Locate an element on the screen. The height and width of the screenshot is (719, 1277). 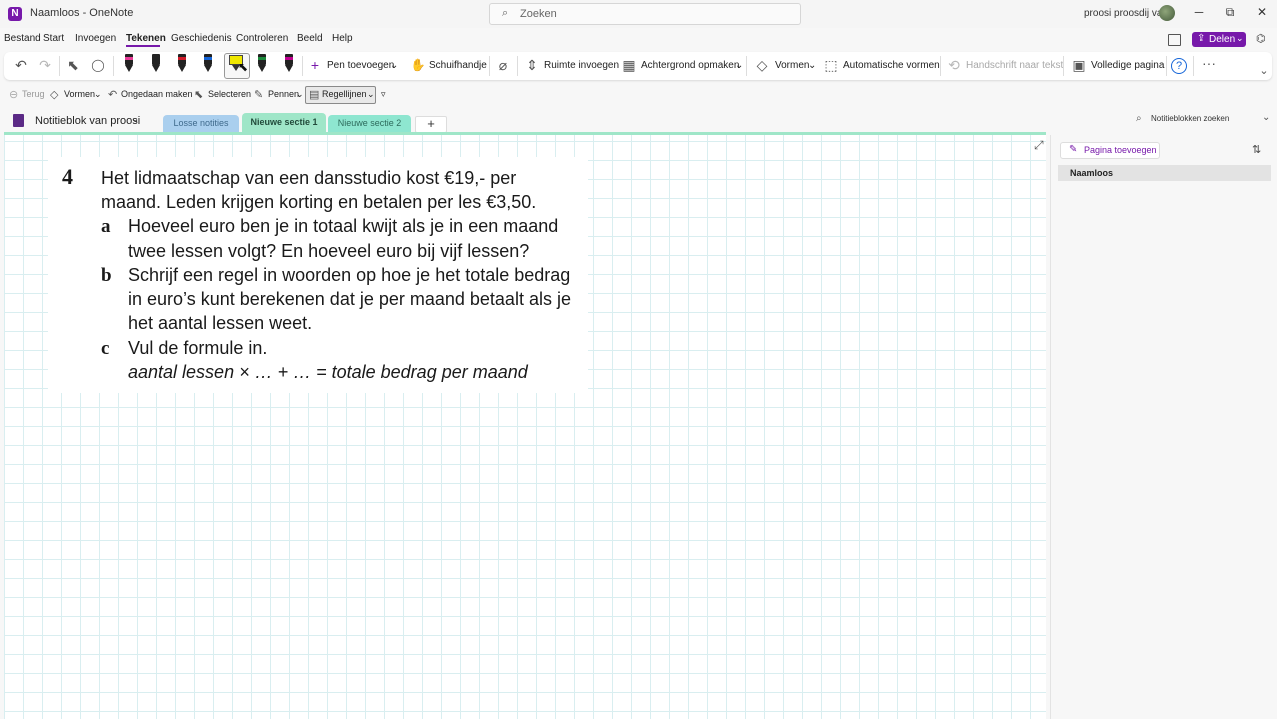
ribbon-display-options-icon: ⌬ is located at coordinates (1261, 38).